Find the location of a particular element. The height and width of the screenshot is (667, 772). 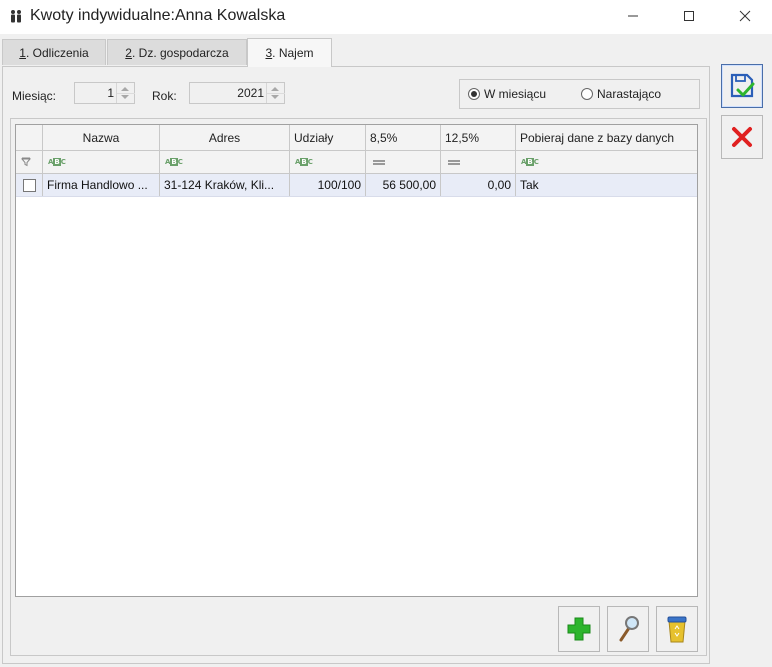

add-button is located at coordinates (579, 629).